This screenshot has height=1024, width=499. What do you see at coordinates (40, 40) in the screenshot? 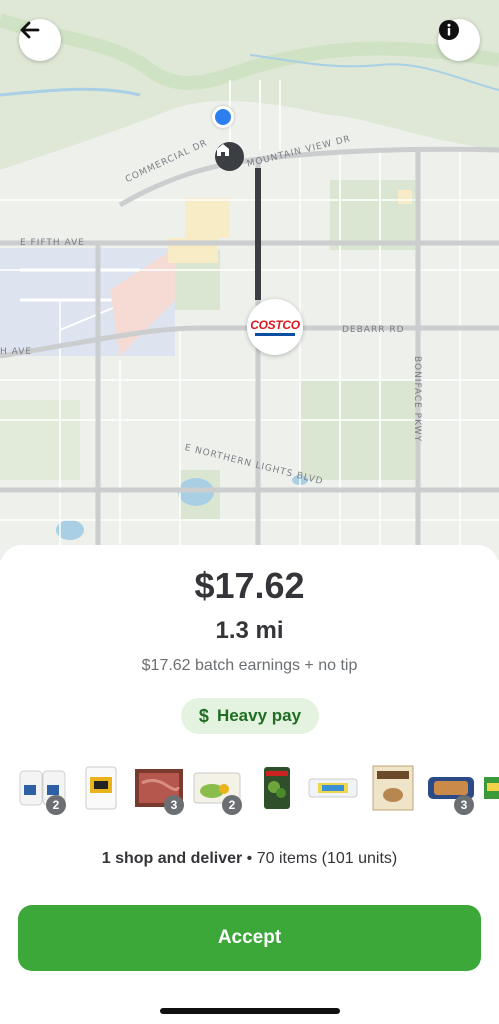
I see `back-button` at bounding box center [40, 40].